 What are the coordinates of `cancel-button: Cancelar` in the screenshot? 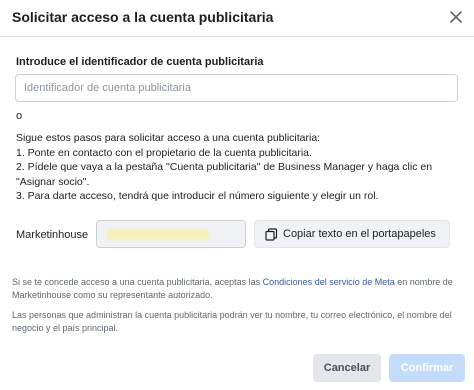 It's located at (347, 368).